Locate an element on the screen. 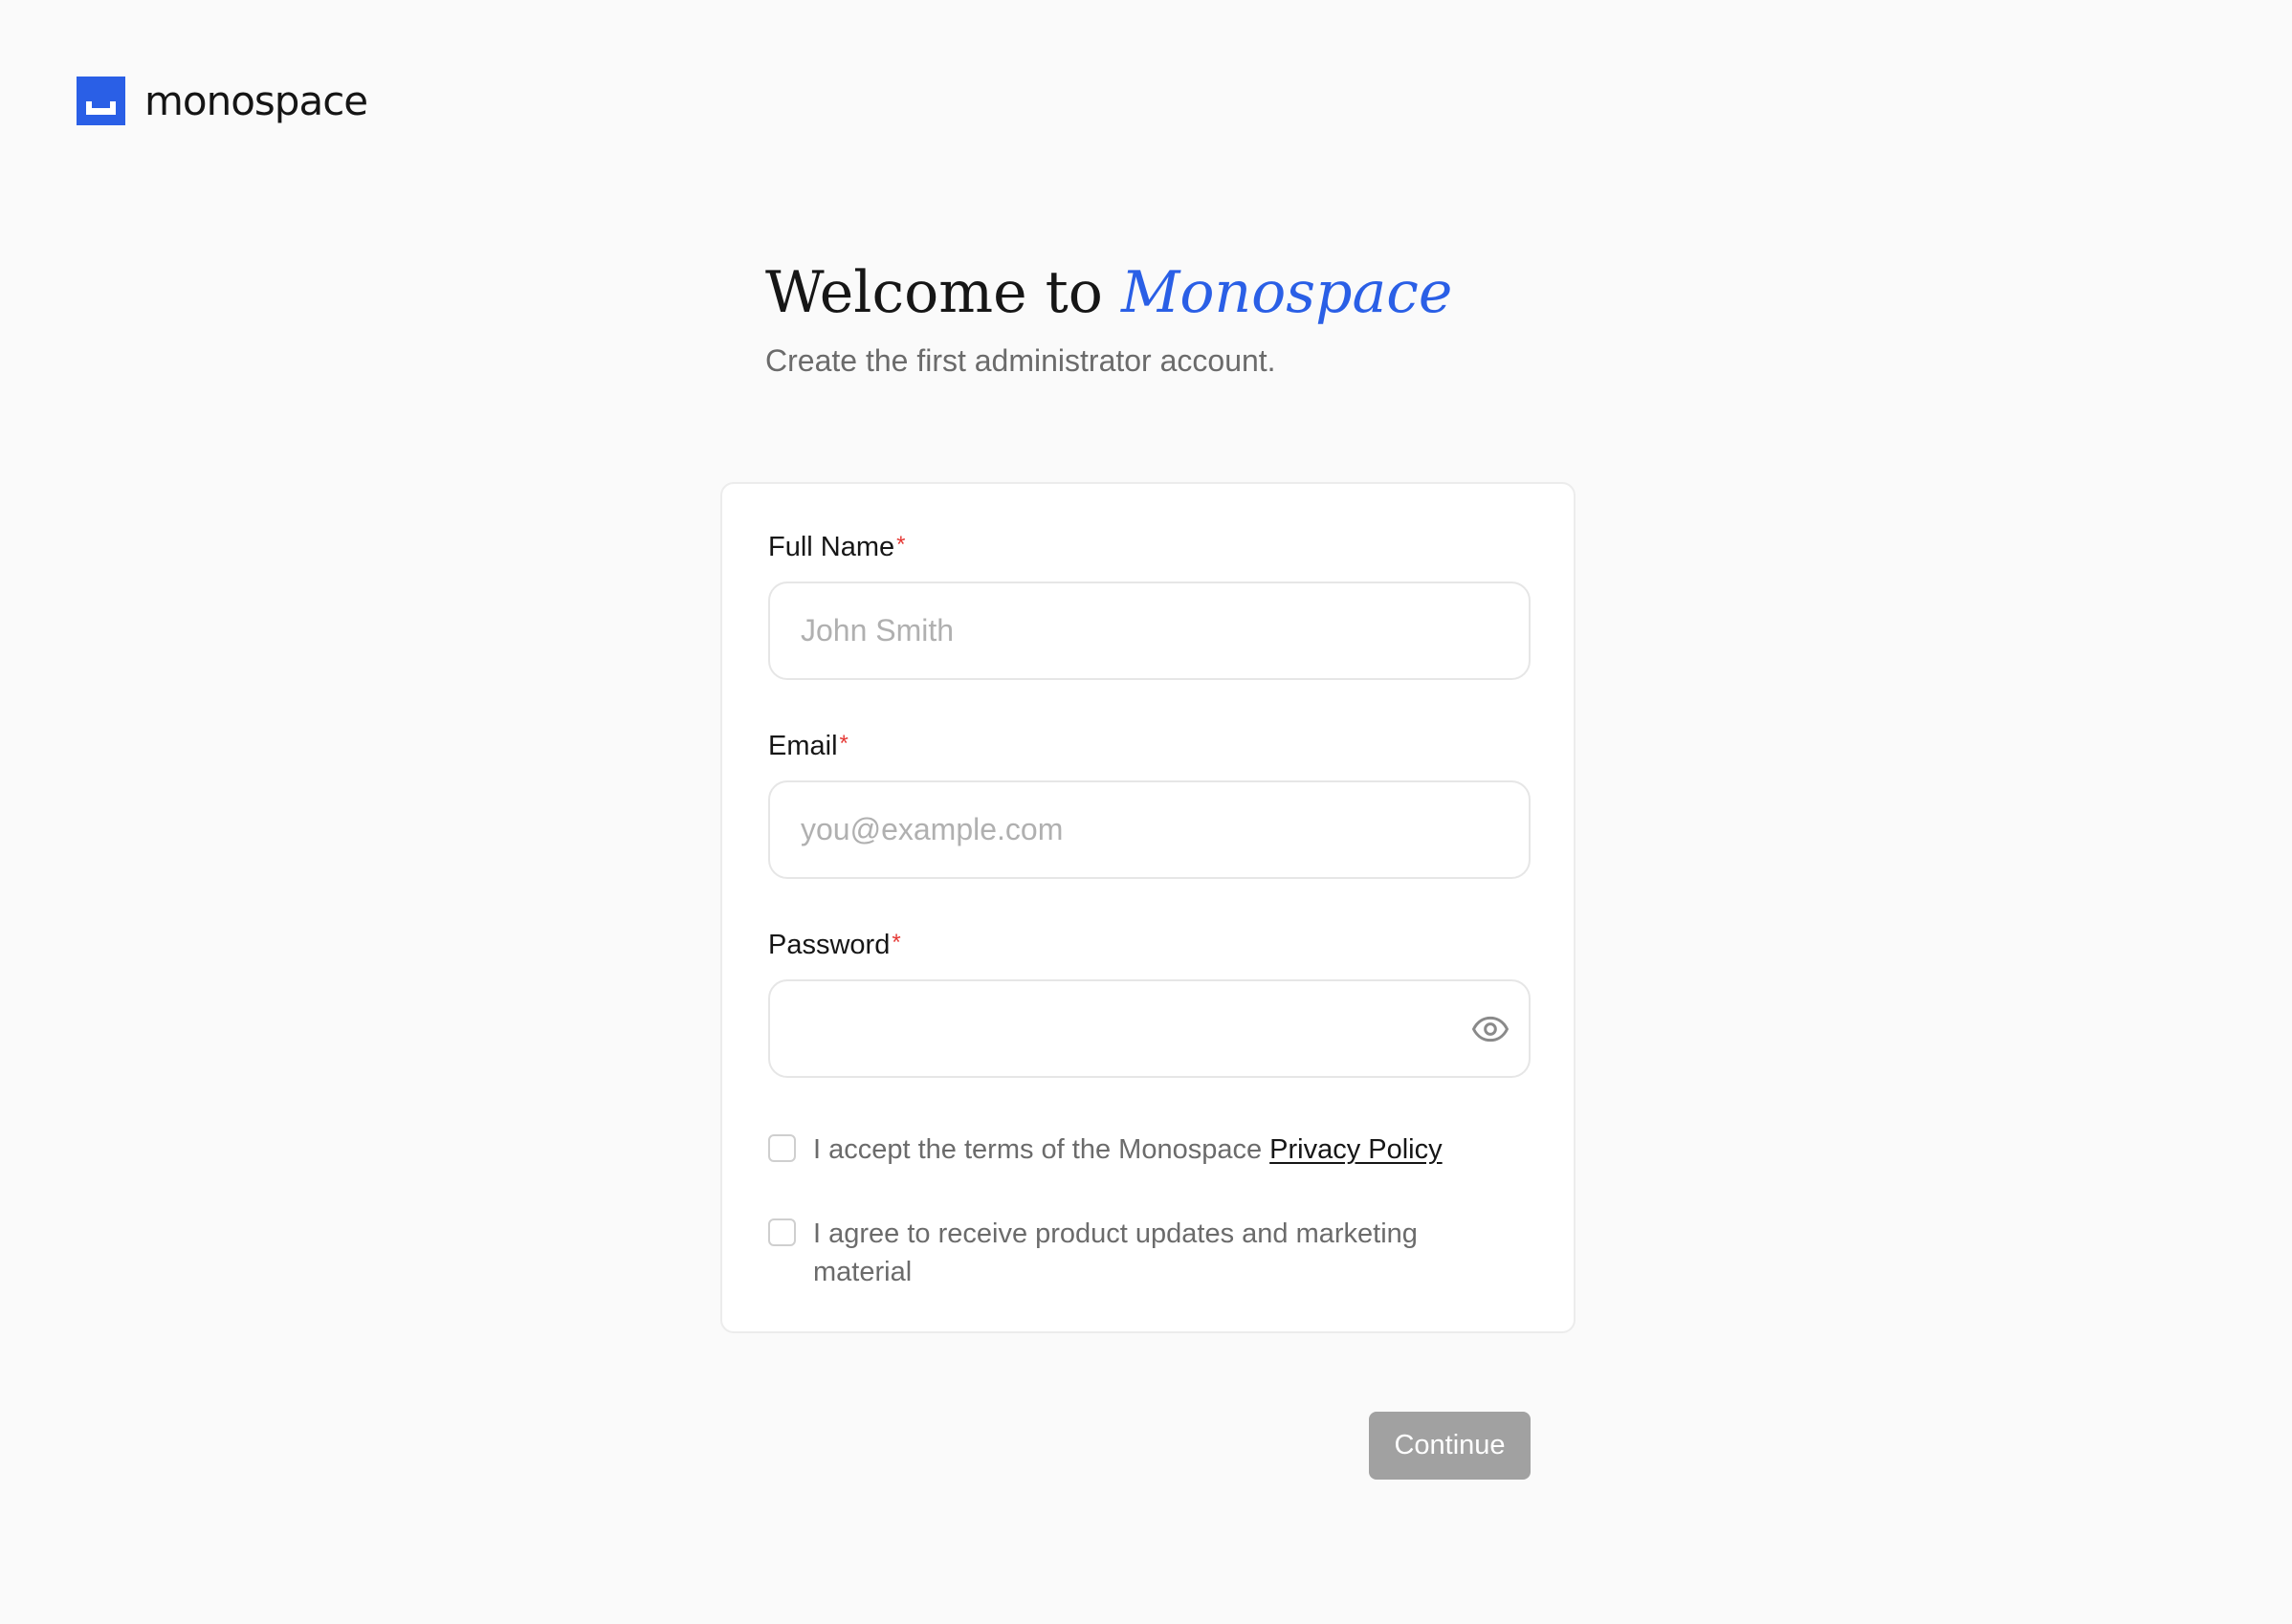 This screenshot has width=2292, height=1624. password-input-box is located at coordinates (1149, 1029).